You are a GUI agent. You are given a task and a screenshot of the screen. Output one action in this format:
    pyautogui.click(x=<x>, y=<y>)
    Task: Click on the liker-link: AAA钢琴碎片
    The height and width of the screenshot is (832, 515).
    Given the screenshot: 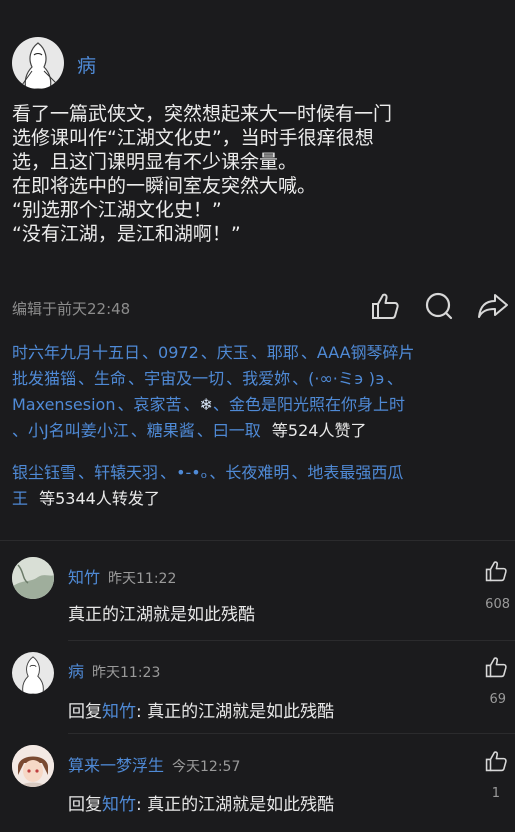 What is the action you would take?
    pyautogui.click(x=366, y=352)
    